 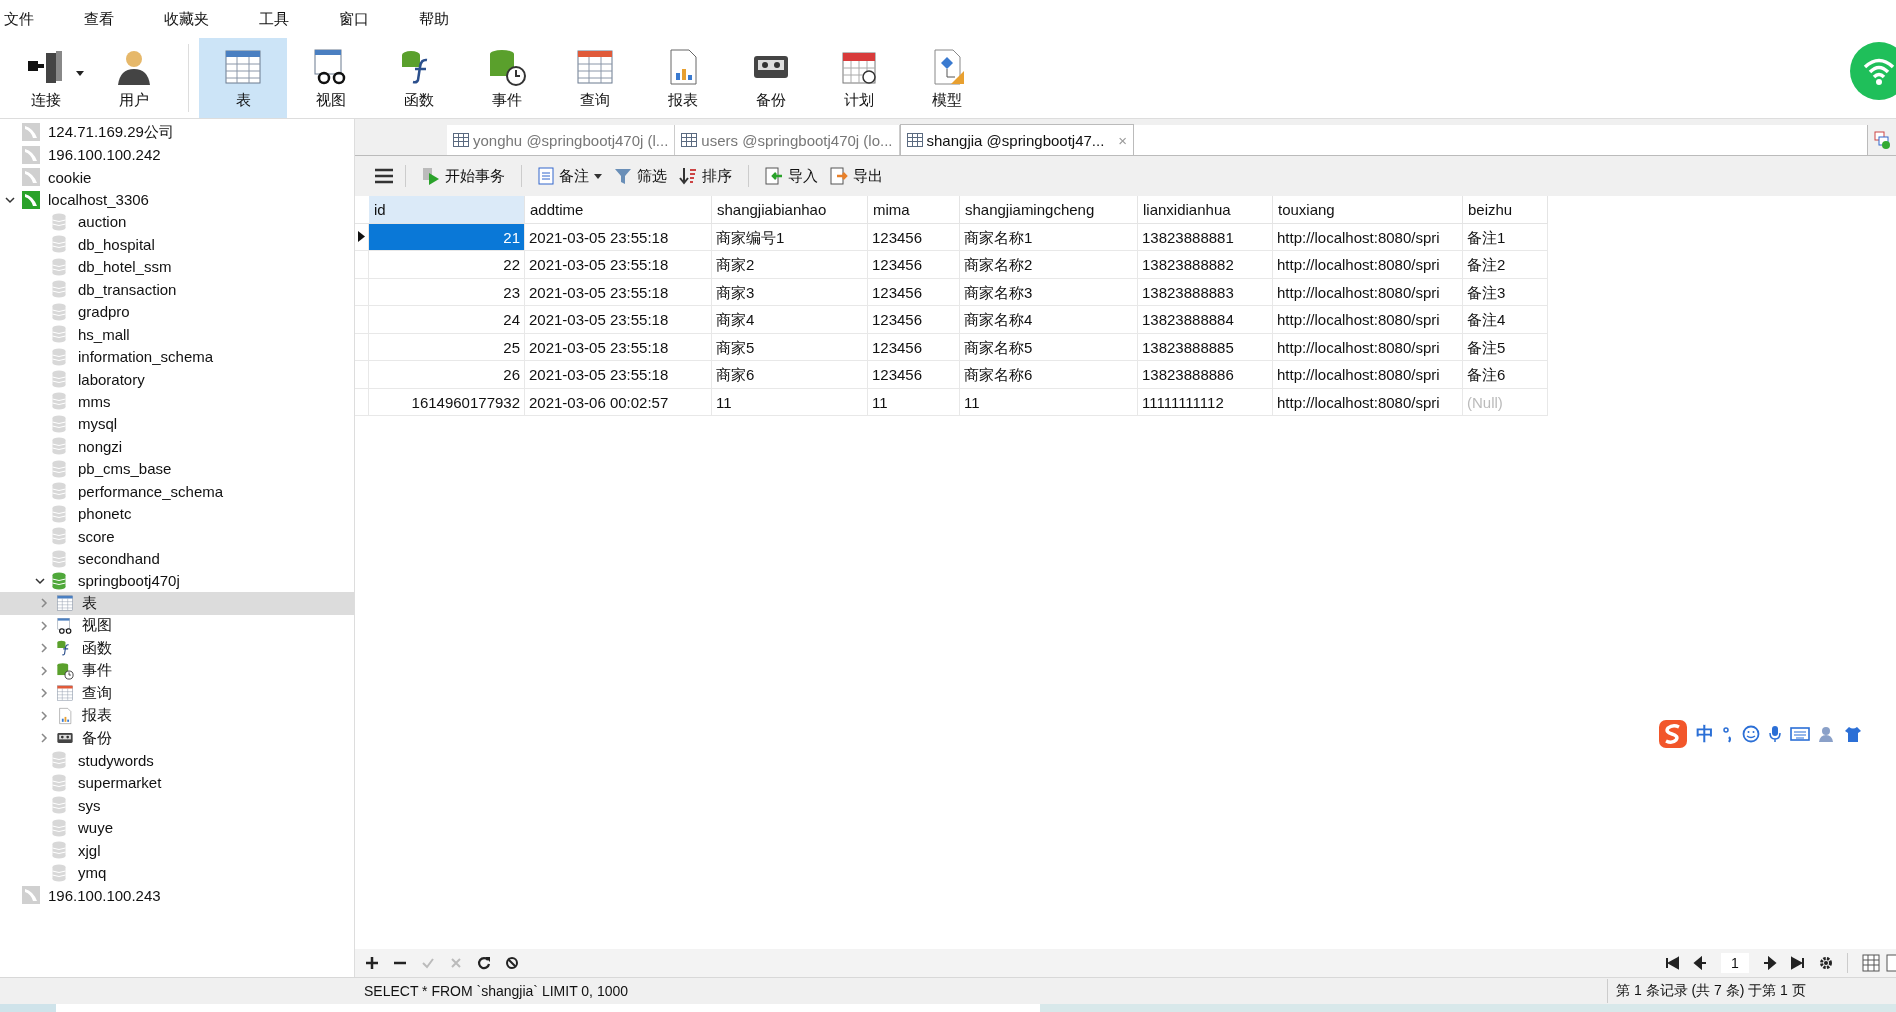 What do you see at coordinates (595, 78) in the screenshot?
I see `toolbar-button: 查询` at bounding box center [595, 78].